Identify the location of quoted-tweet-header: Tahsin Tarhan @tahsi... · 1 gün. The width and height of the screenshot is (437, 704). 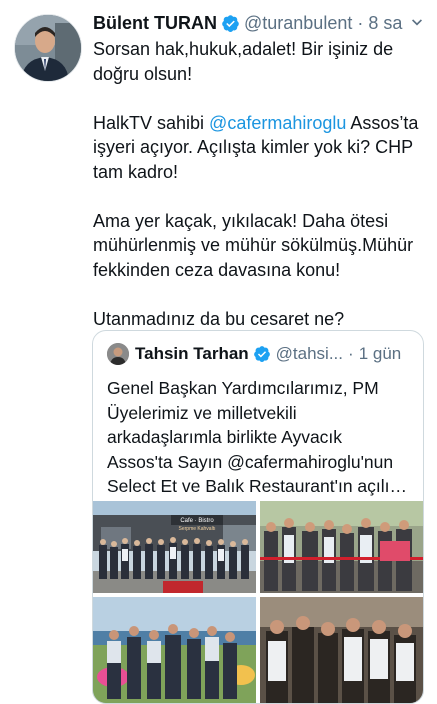
(260, 354).